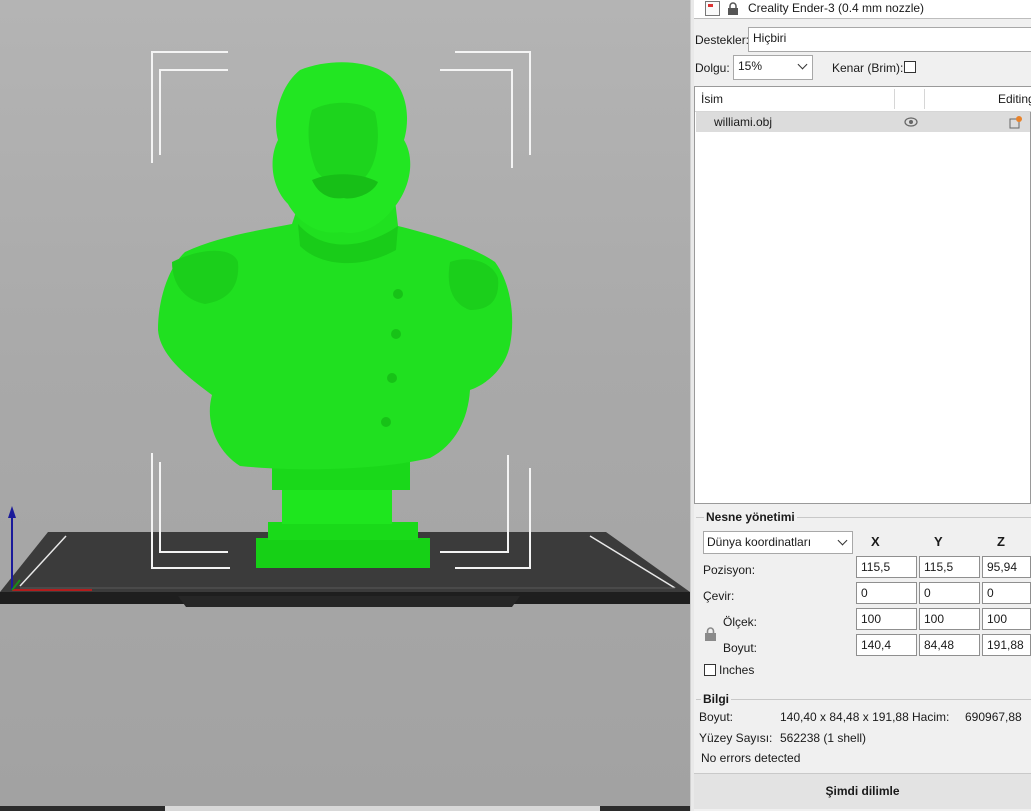 This screenshot has height=811, width=1031. I want to click on scale-y-input: 100, so click(949, 619).